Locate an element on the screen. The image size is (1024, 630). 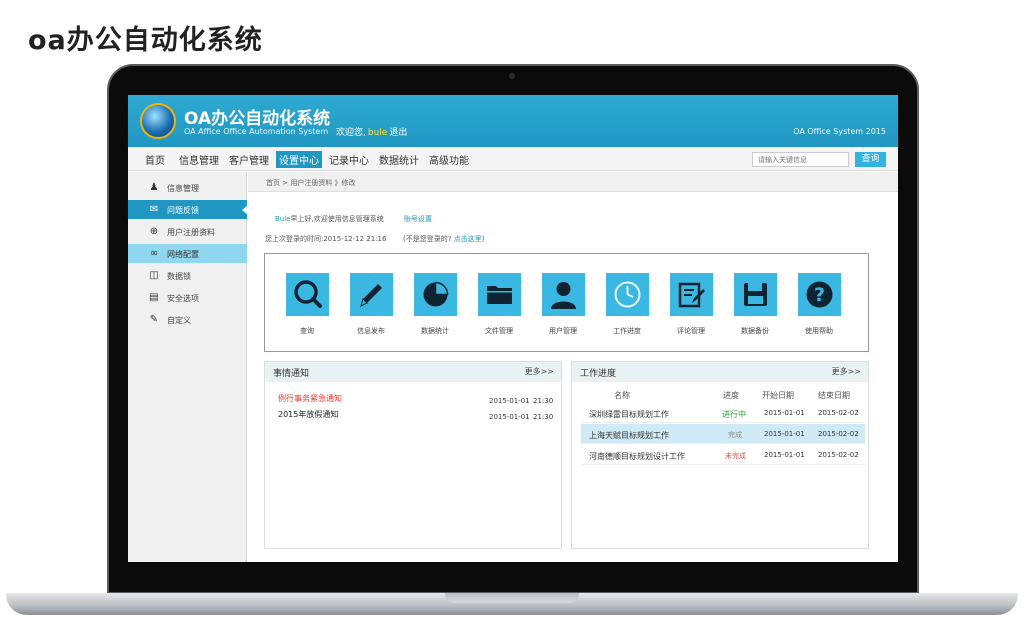
sidebar-item-label: 安全选项 is located at coordinates (183, 298).